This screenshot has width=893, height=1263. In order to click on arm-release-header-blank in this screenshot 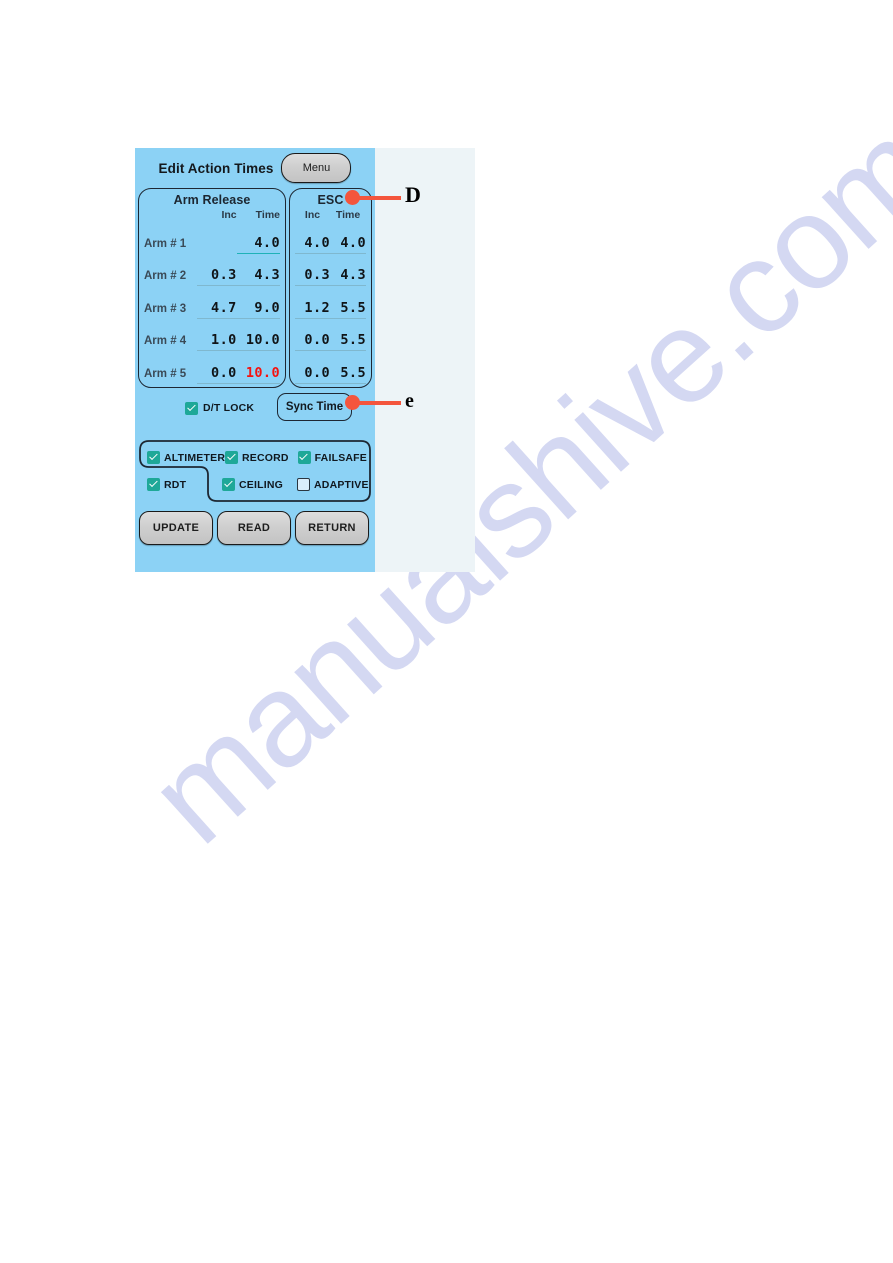, I will do `click(170, 215)`.